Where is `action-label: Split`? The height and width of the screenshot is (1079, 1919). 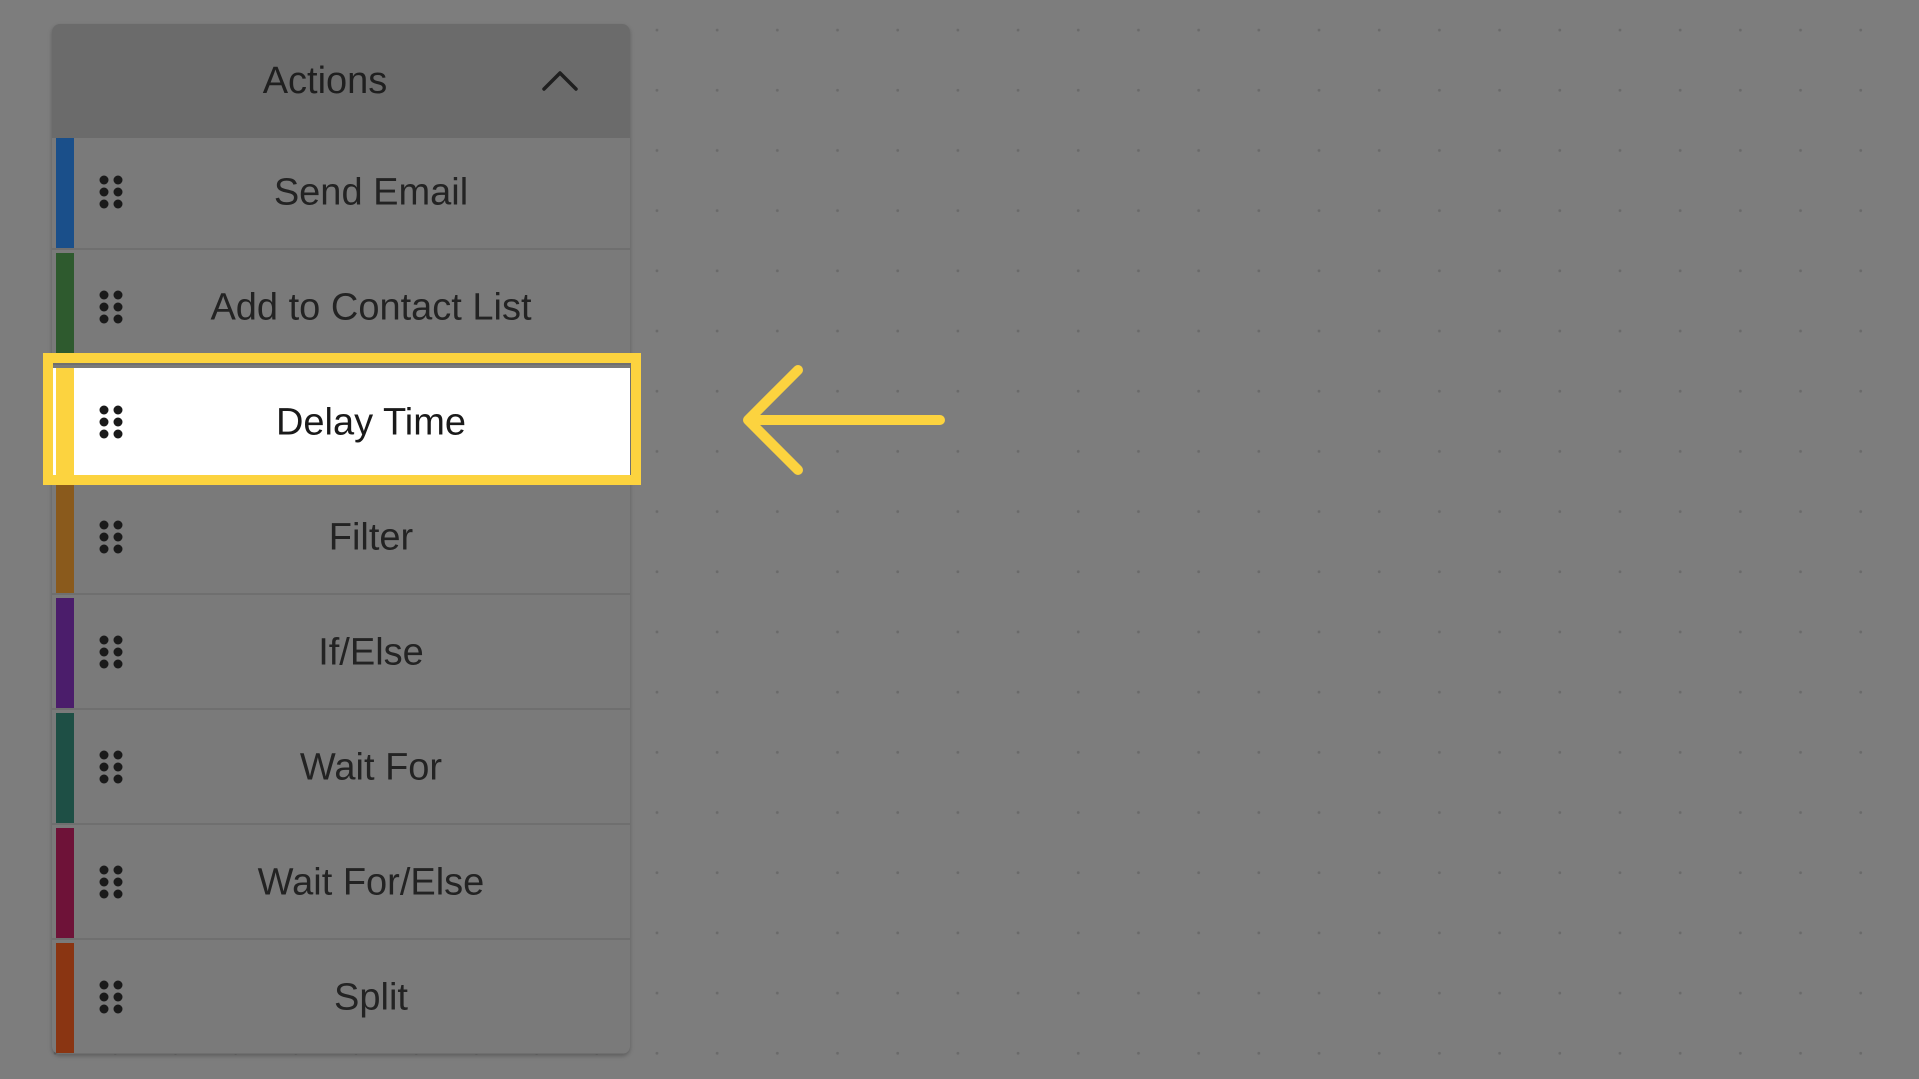 action-label: Split is located at coordinates (371, 997).